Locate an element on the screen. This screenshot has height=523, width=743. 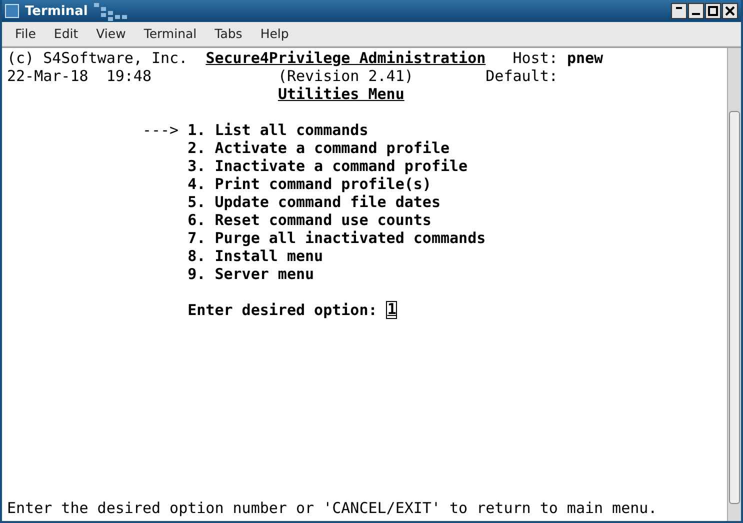
menu-option: 9. Server menu is located at coordinates (251, 274).